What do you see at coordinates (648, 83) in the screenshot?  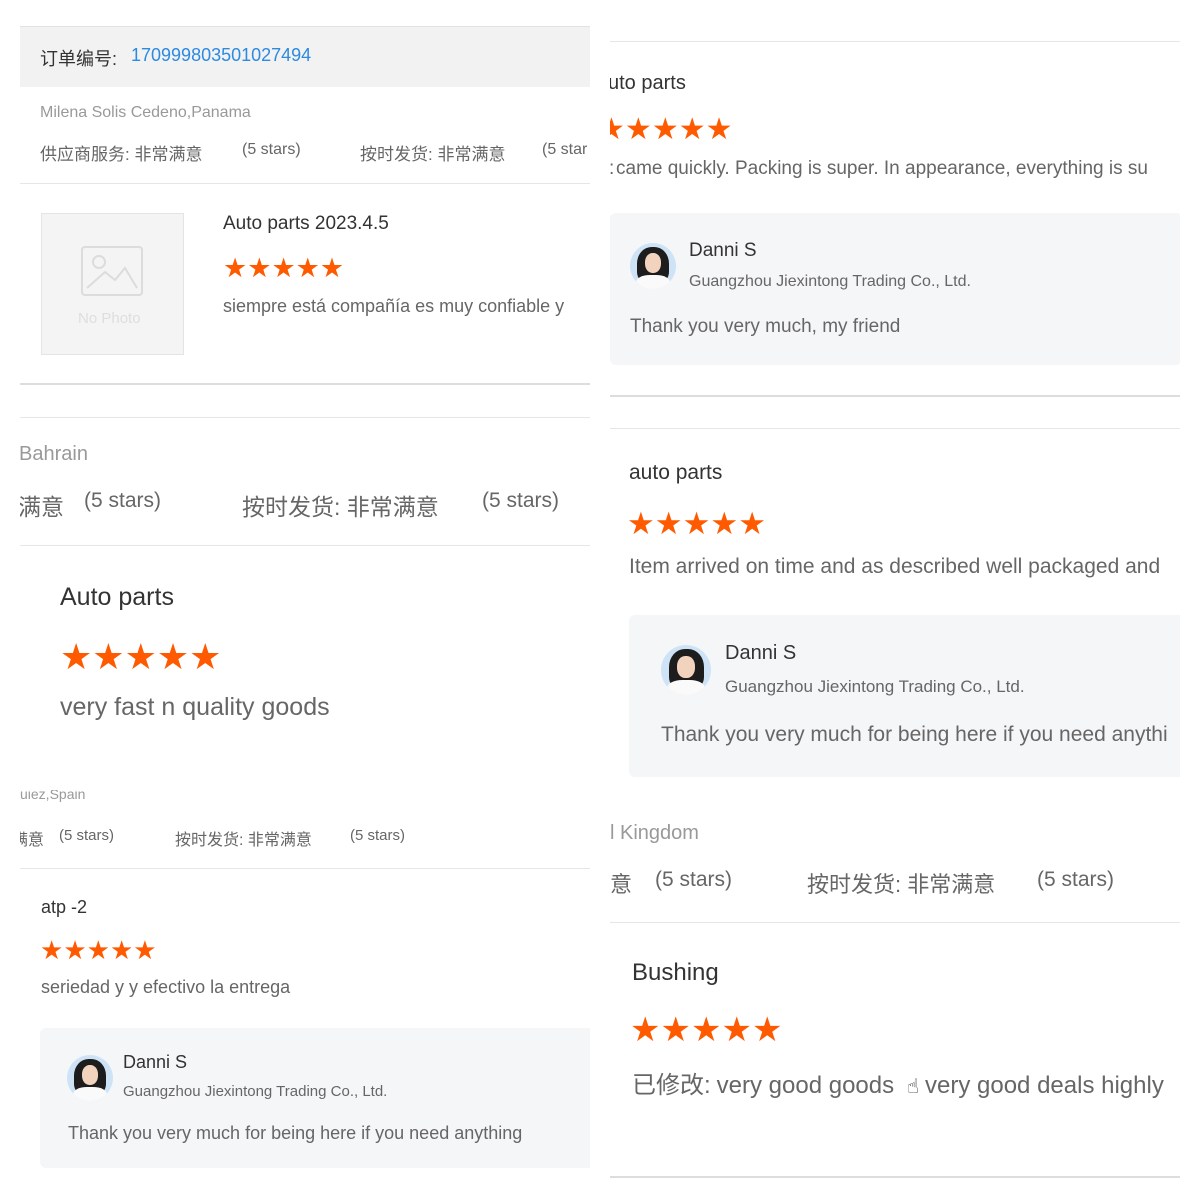 I see `product-title: uto parts` at bounding box center [648, 83].